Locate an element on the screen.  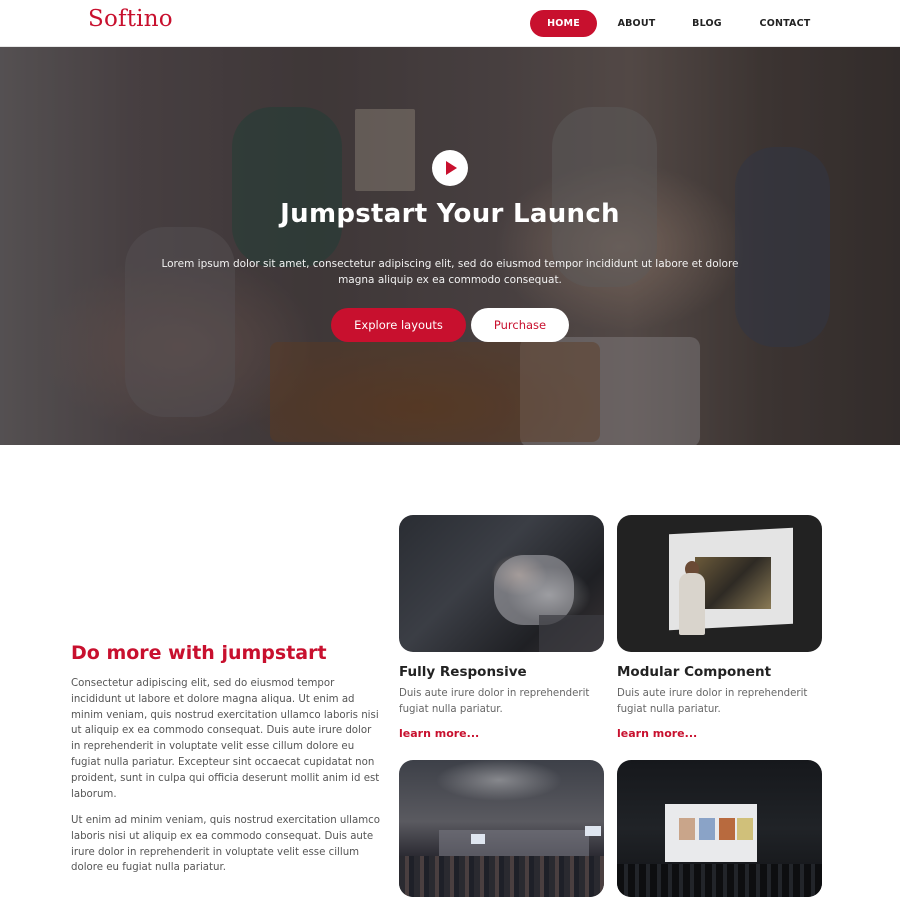
nav-item-blog: BLOG is located at coordinates (707, 23).